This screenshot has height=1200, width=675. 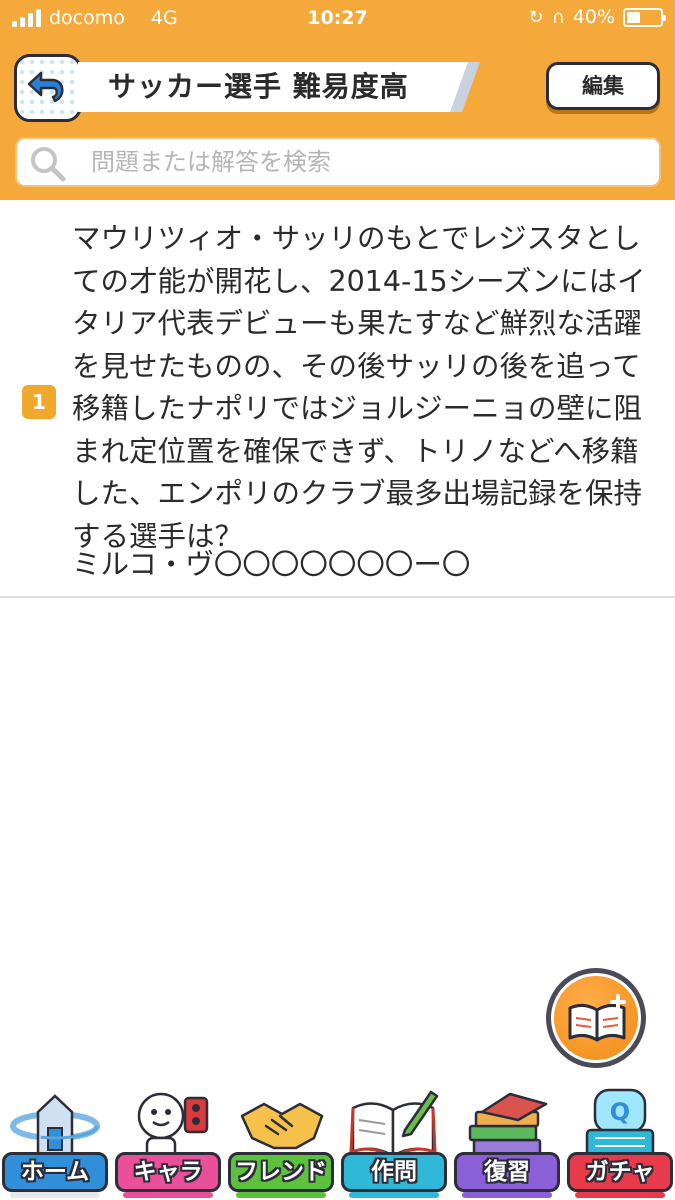 What do you see at coordinates (337, 19) in the screenshot?
I see `status-bar: docomo 4G 10:27 ↻ ∩ 40%` at bounding box center [337, 19].